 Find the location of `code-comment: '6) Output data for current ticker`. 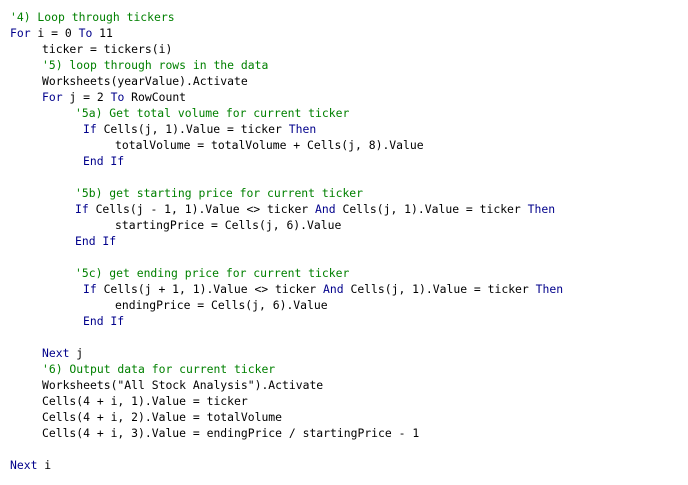

code-comment: '6) Output data for current ticker is located at coordinates (159, 369).